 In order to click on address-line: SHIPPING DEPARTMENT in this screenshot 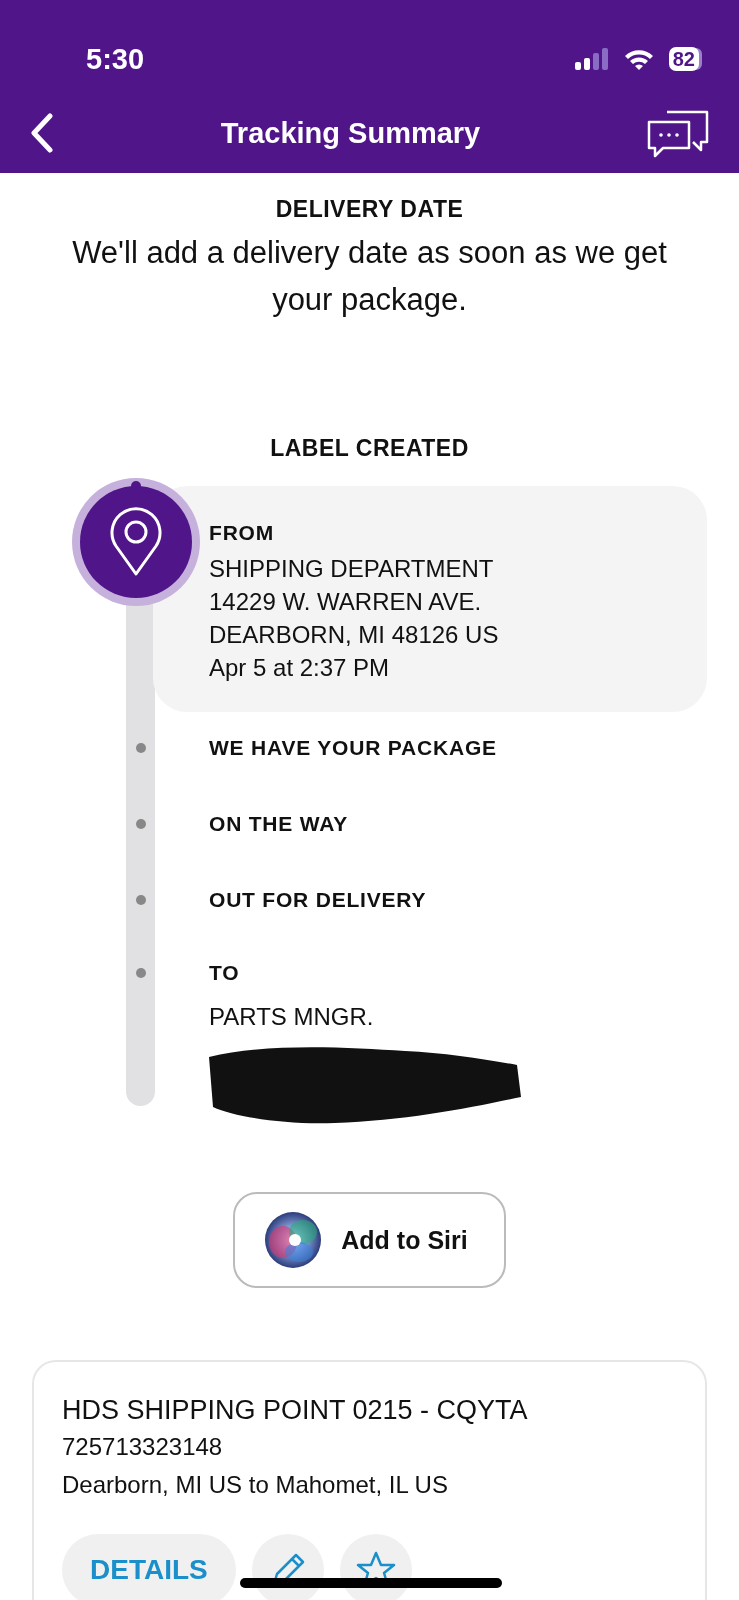, I will do `click(352, 569)`.